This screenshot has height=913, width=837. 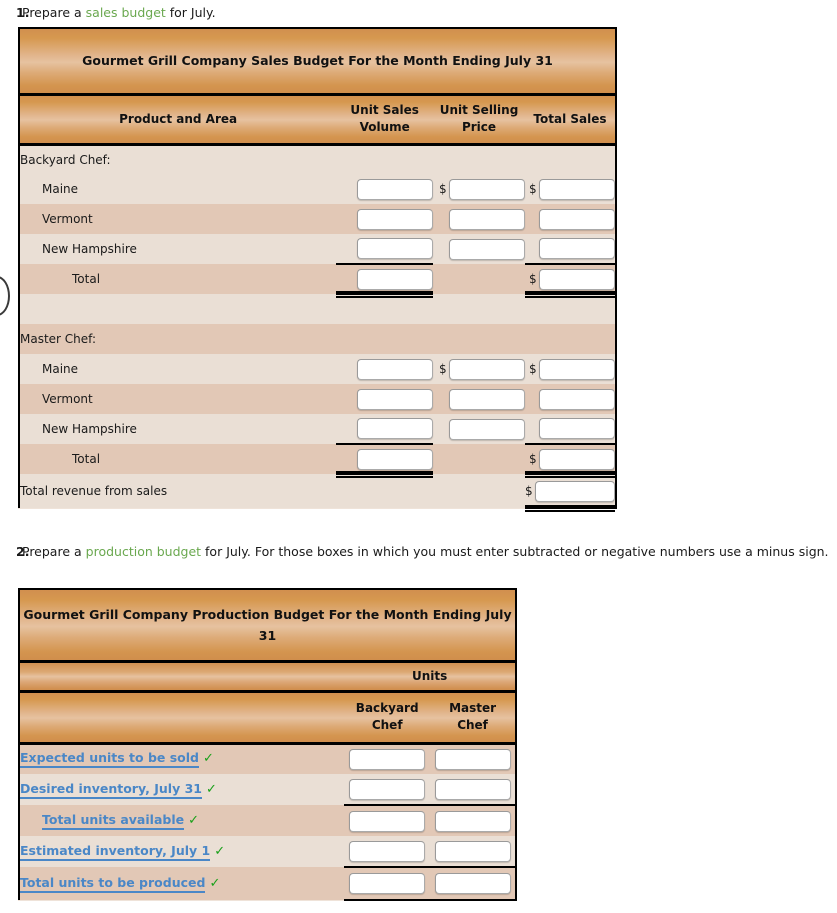 What do you see at coordinates (23, 551) in the screenshot?
I see `instruction-2-number: 2.` at bounding box center [23, 551].